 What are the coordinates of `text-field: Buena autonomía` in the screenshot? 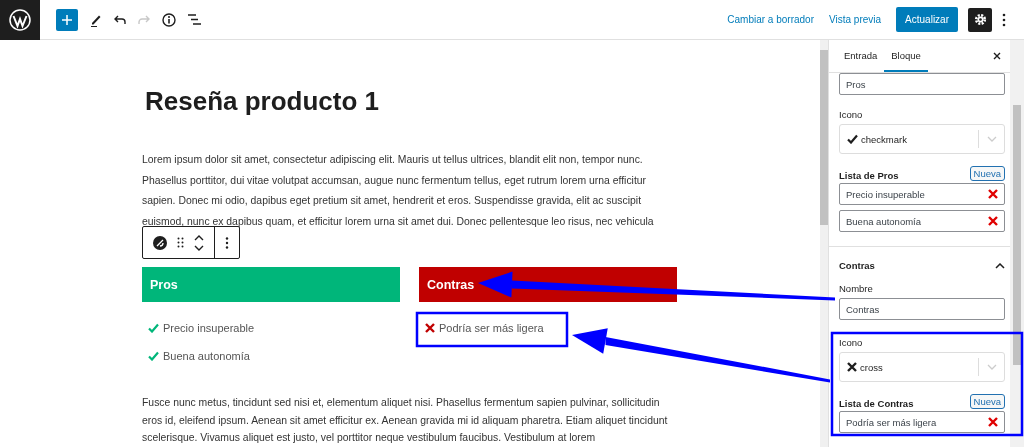 It's located at (922, 221).